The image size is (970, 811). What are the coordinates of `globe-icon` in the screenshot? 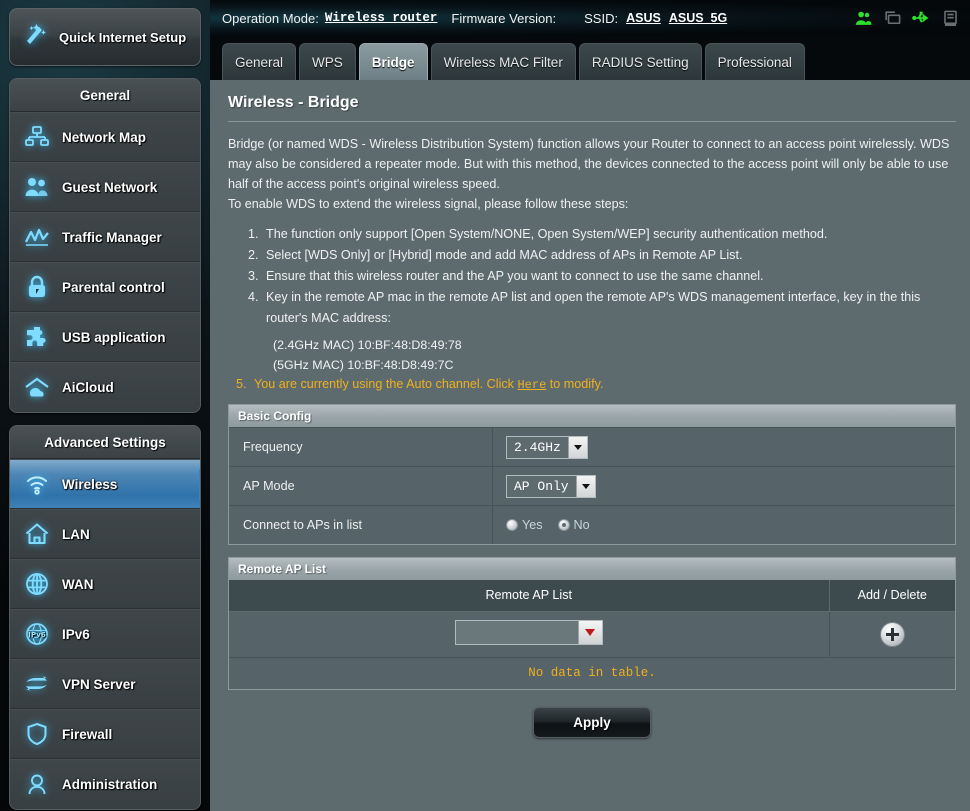 It's located at (37, 584).